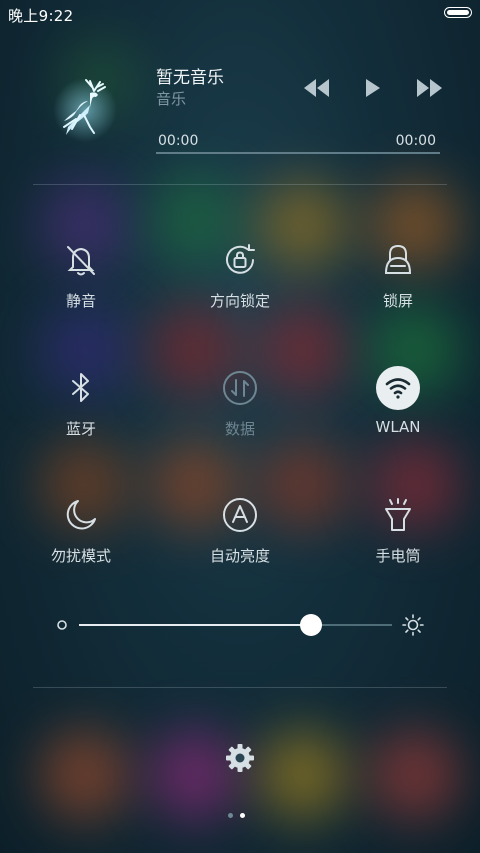 The height and width of the screenshot is (853, 480). What do you see at coordinates (81, 260) in the screenshot?
I see `bell-off-icon` at bounding box center [81, 260].